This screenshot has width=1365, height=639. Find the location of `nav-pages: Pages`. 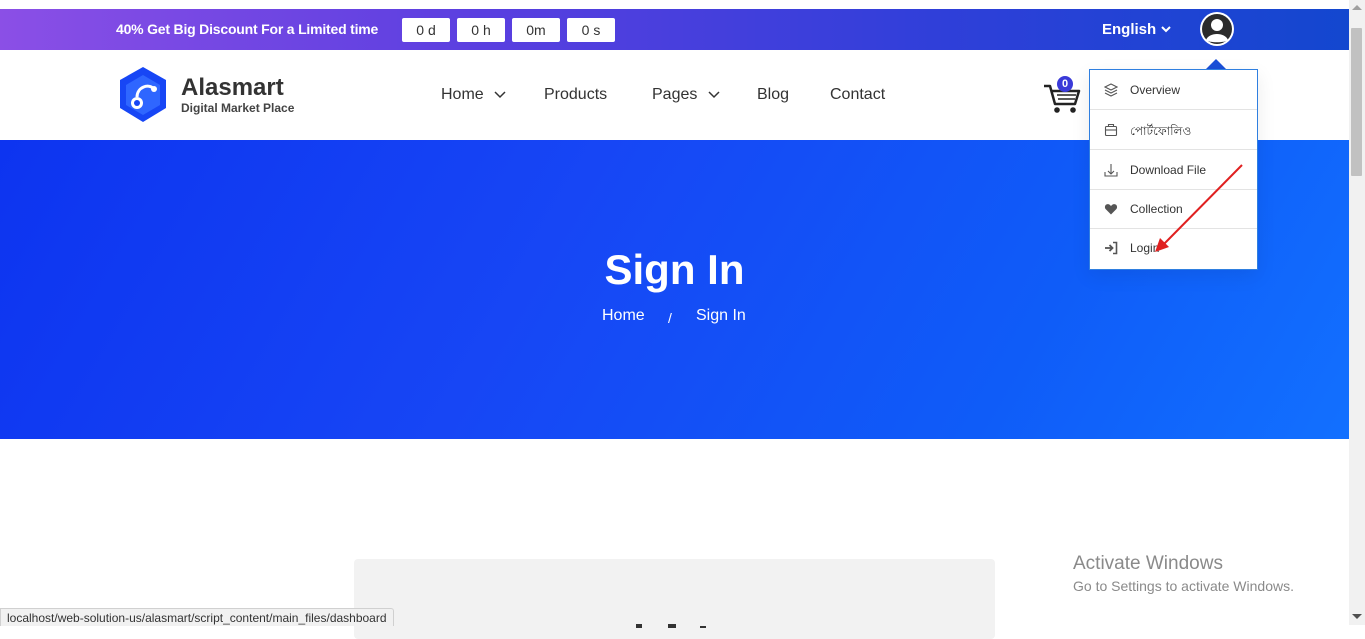

nav-pages: Pages is located at coordinates (686, 95).